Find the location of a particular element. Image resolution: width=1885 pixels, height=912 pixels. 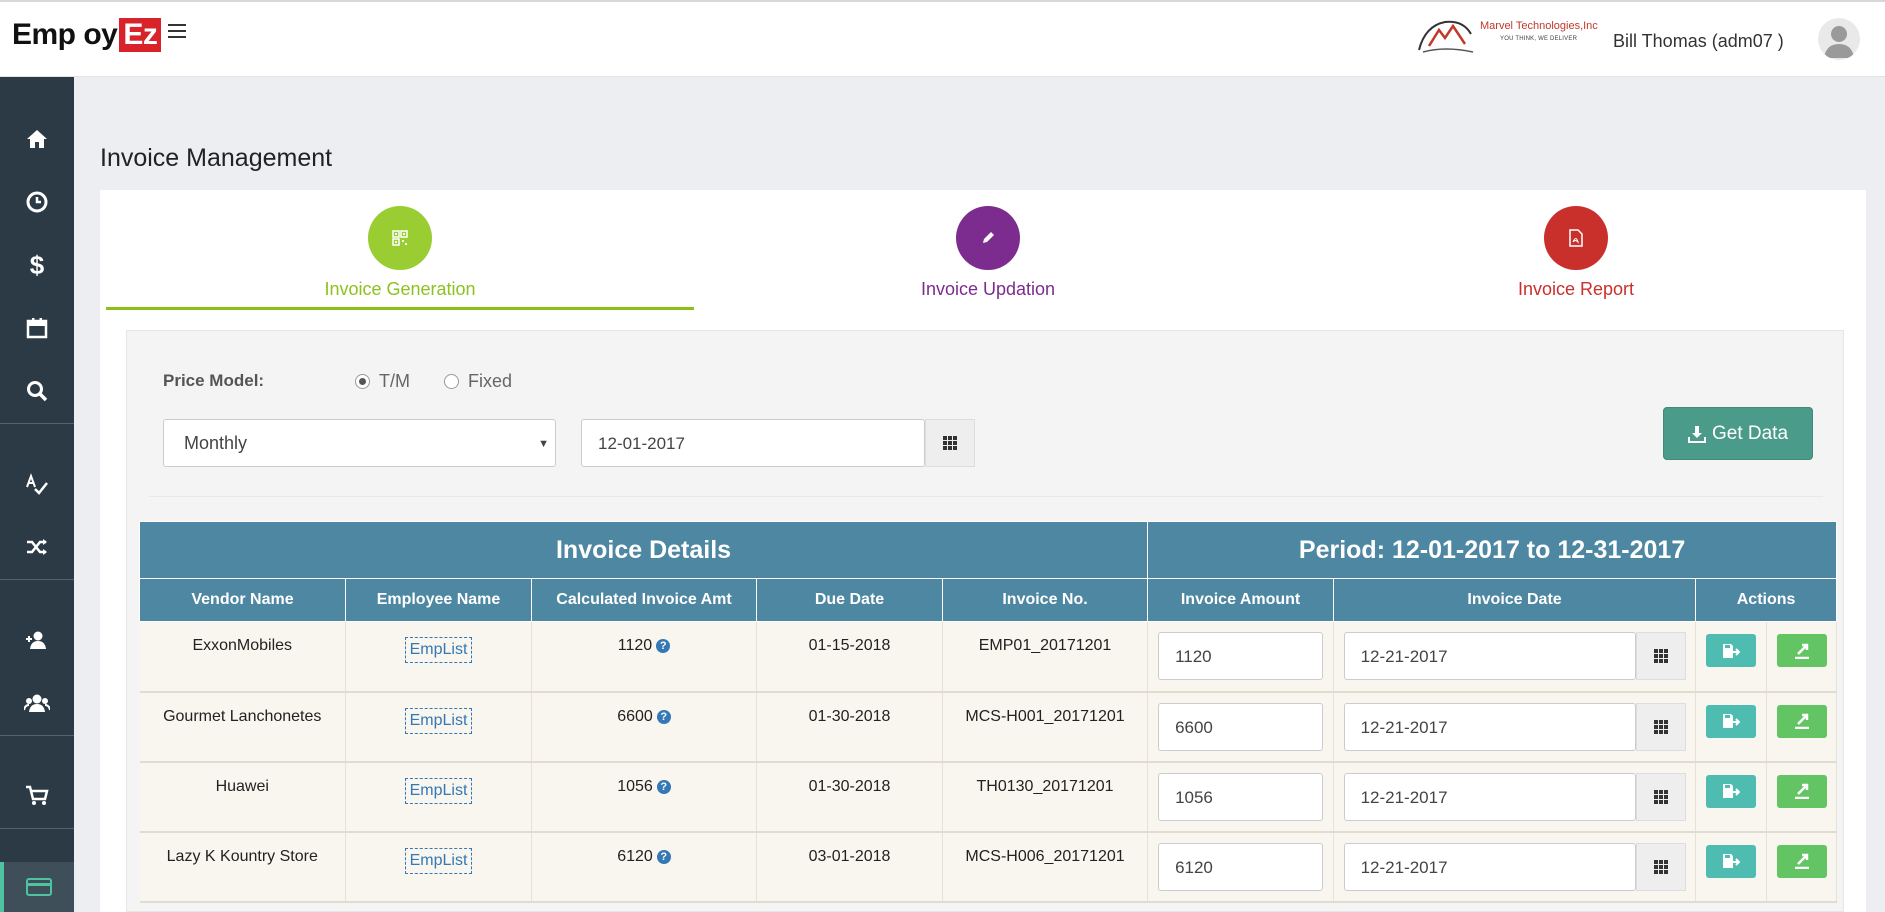

qrcode-icon is located at coordinates (400, 238).